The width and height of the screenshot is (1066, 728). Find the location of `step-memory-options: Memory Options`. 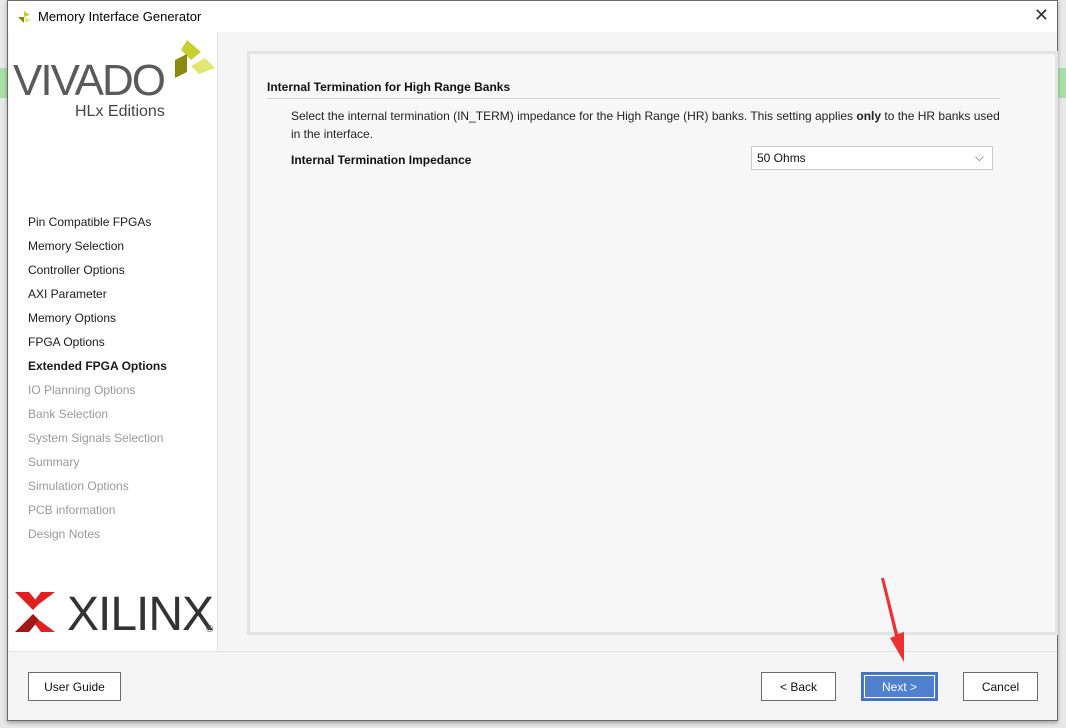

step-memory-options: Memory Options is located at coordinates (97, 322).